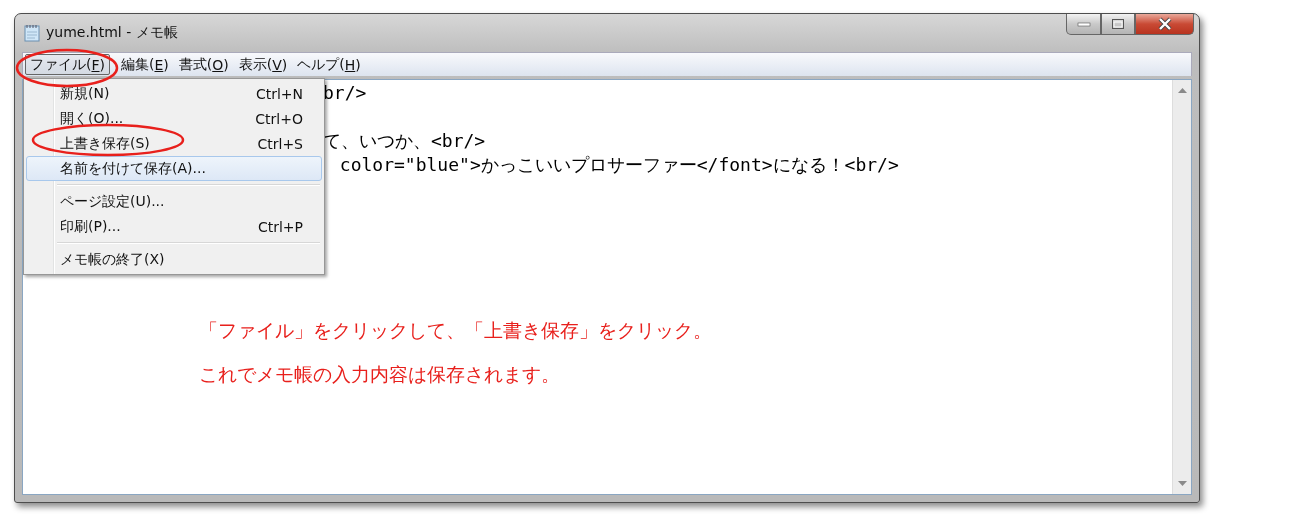 The width and height of the screenshot is (1300, 529). What do you see at coordinates (263, 64) in the screenshot?
I see `menu-item: 表示(V)` at bounding box center [263, 64].